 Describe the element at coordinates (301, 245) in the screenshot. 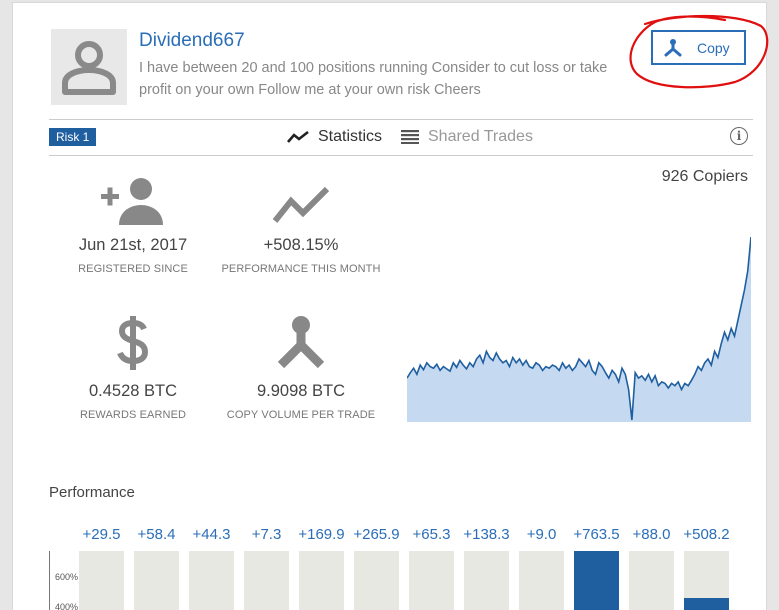

I see `stat-value: +508.15%` at that location.